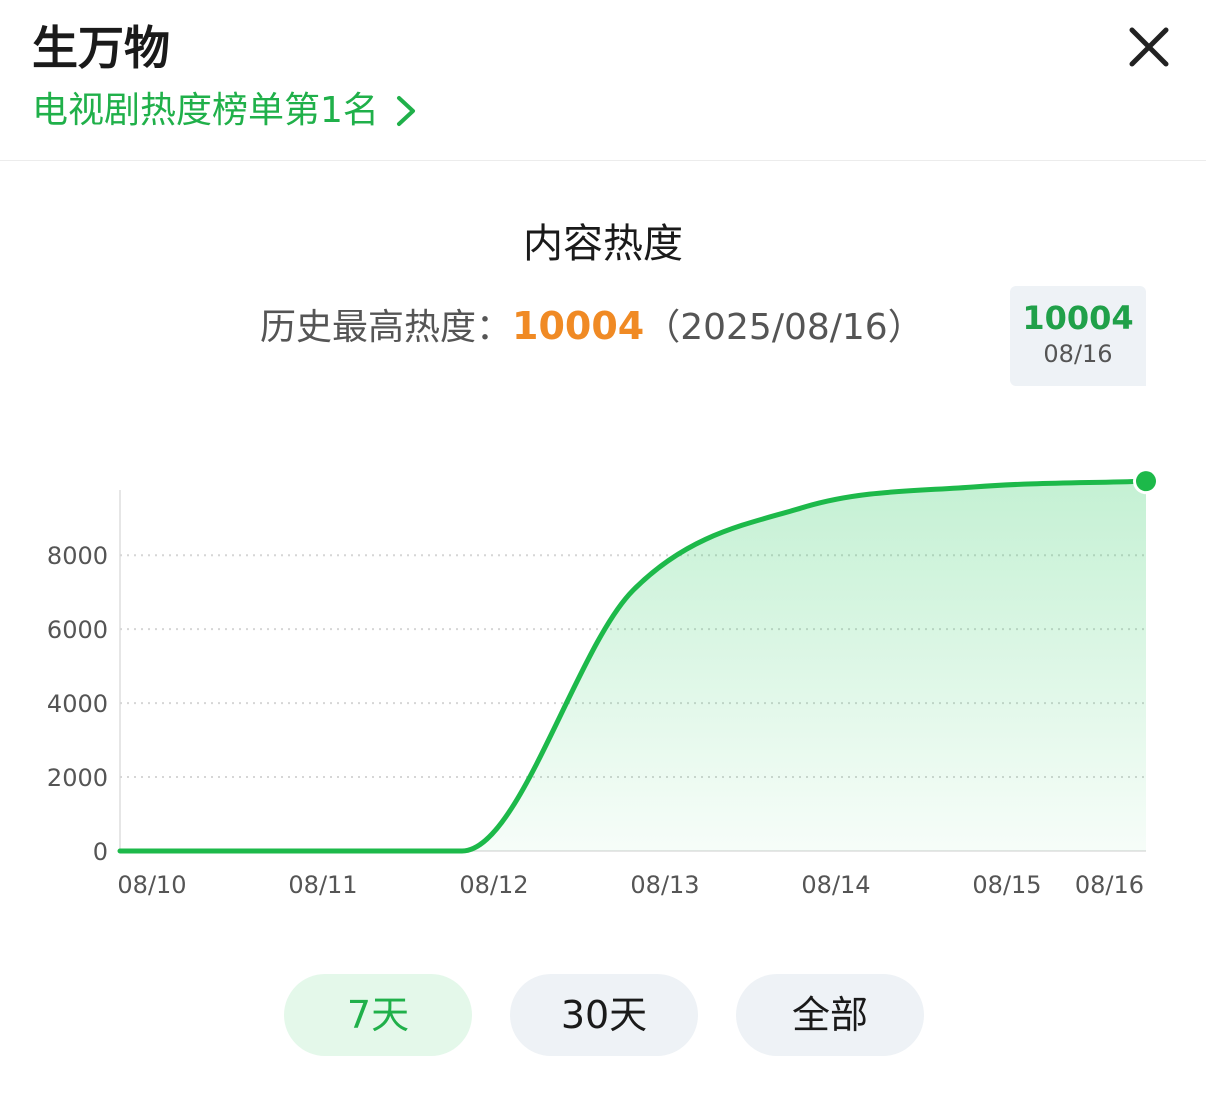  What do you see at coordinates (493, 885) in the screenshot?
I see `x-tick-label: 08/12` at bounding box center [493, 885].